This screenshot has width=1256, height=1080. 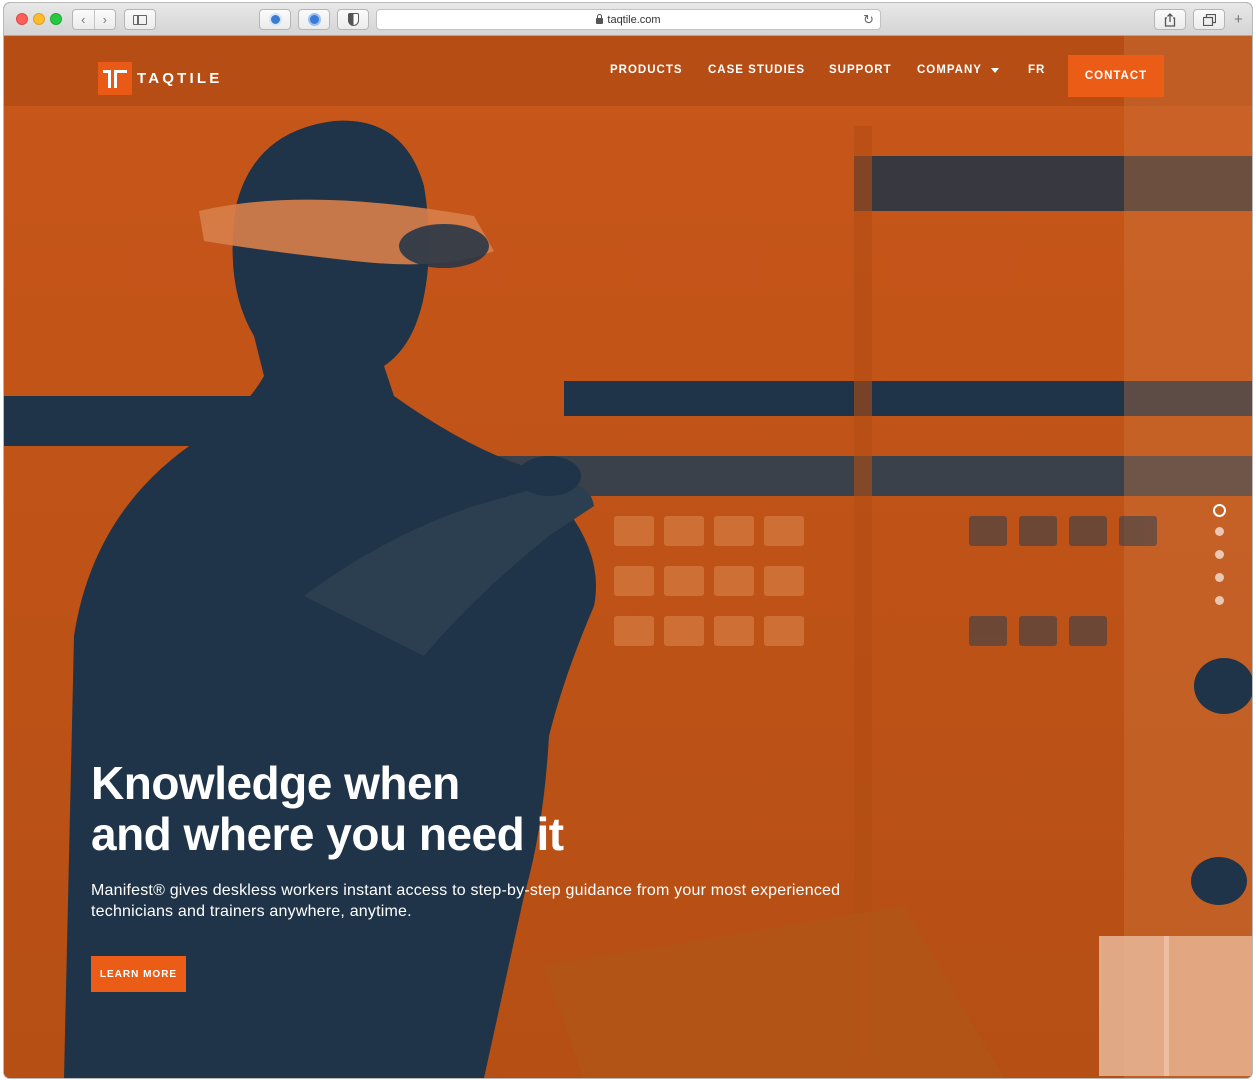 What do you see at coordinates (868, 20) in the screenshot?
I see `reload-icon: ↻` at bounding box center [868, 20].